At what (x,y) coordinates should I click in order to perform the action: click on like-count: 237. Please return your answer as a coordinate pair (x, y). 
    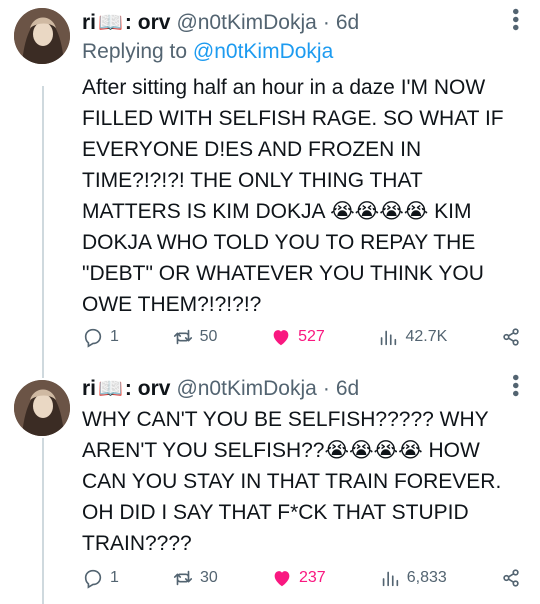
    Looking at the image, I should click on (312, 577).